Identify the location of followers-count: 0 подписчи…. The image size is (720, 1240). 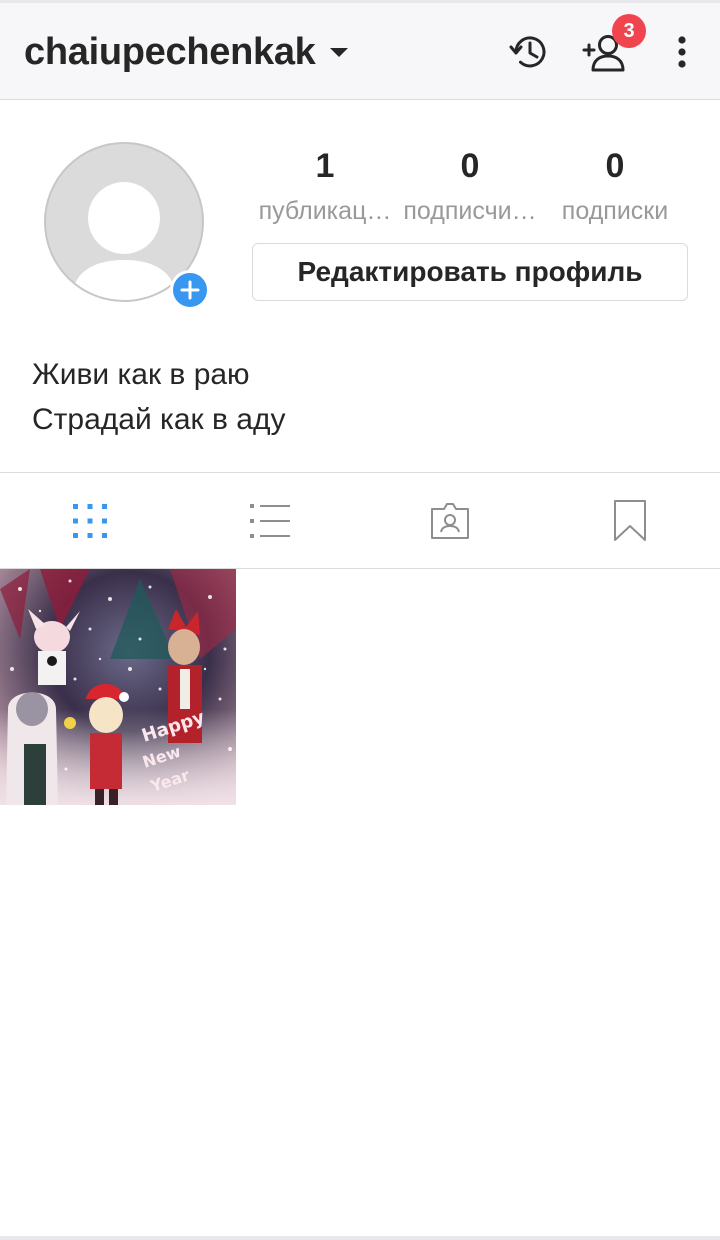
(470, 186).